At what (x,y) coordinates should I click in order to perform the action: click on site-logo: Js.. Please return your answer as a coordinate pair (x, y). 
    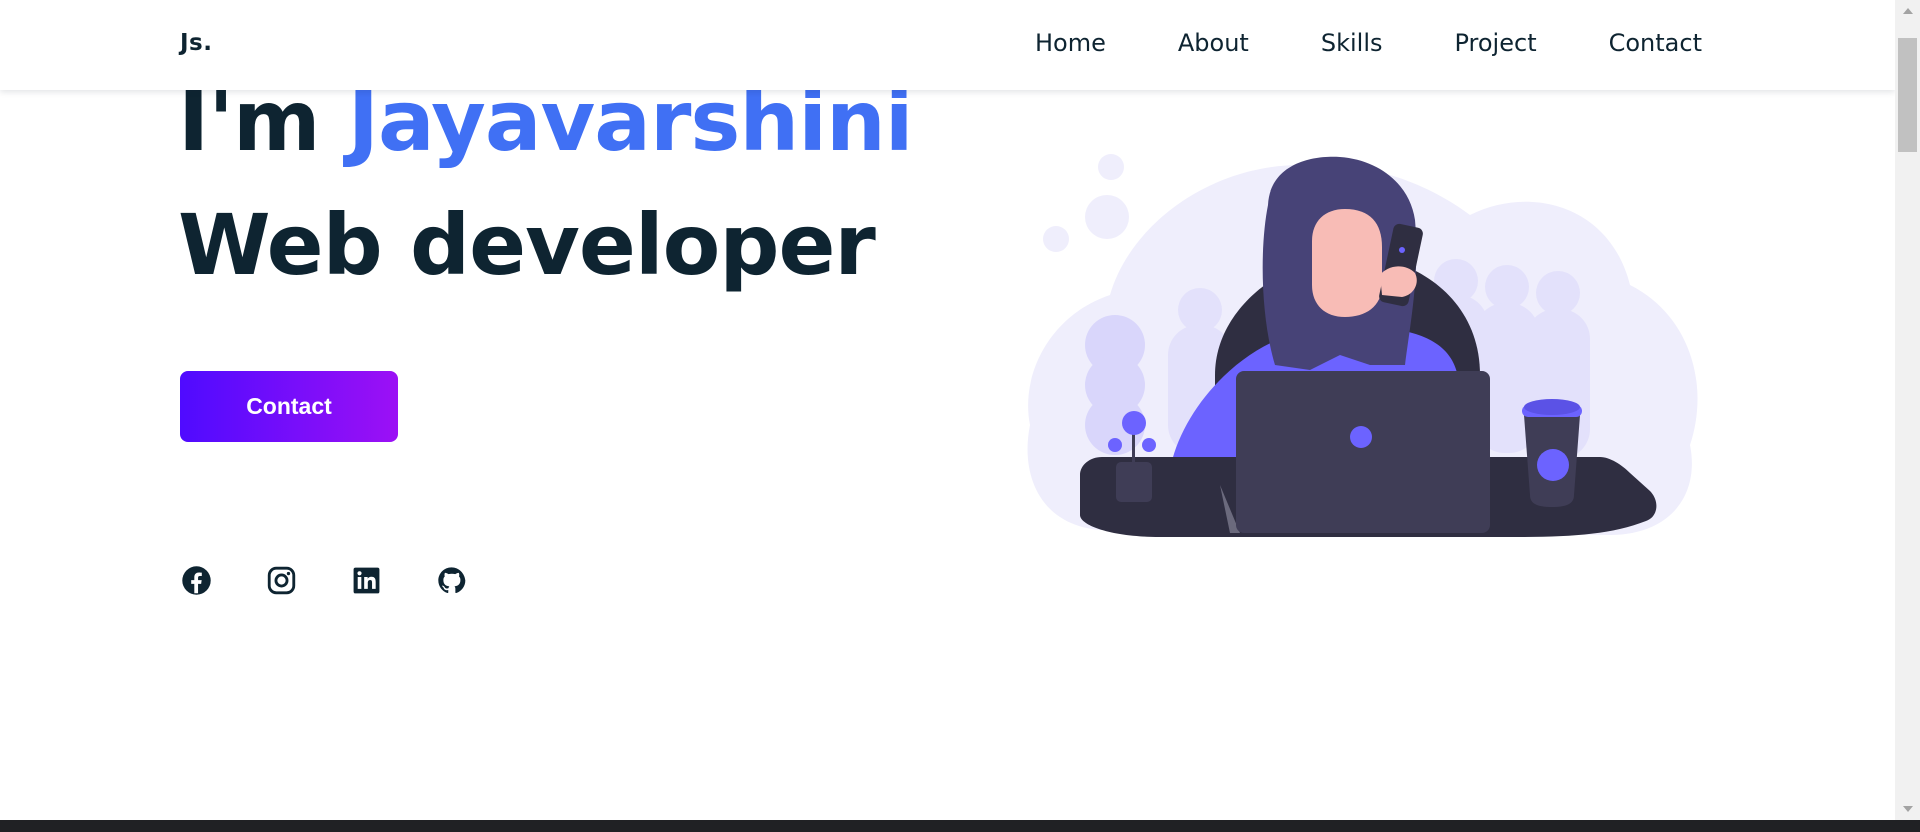
    Looking at the image, I should click on (196, 43).